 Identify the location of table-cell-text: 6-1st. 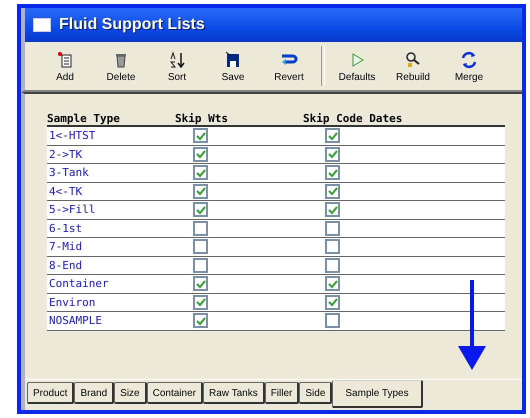
(66, 228).